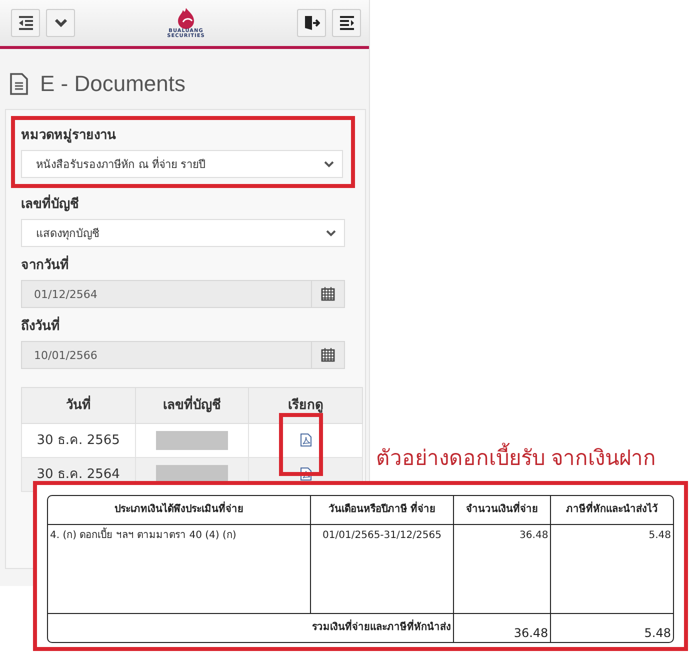  I want to click on table-cell-text: 5.48, so click(660, 536).